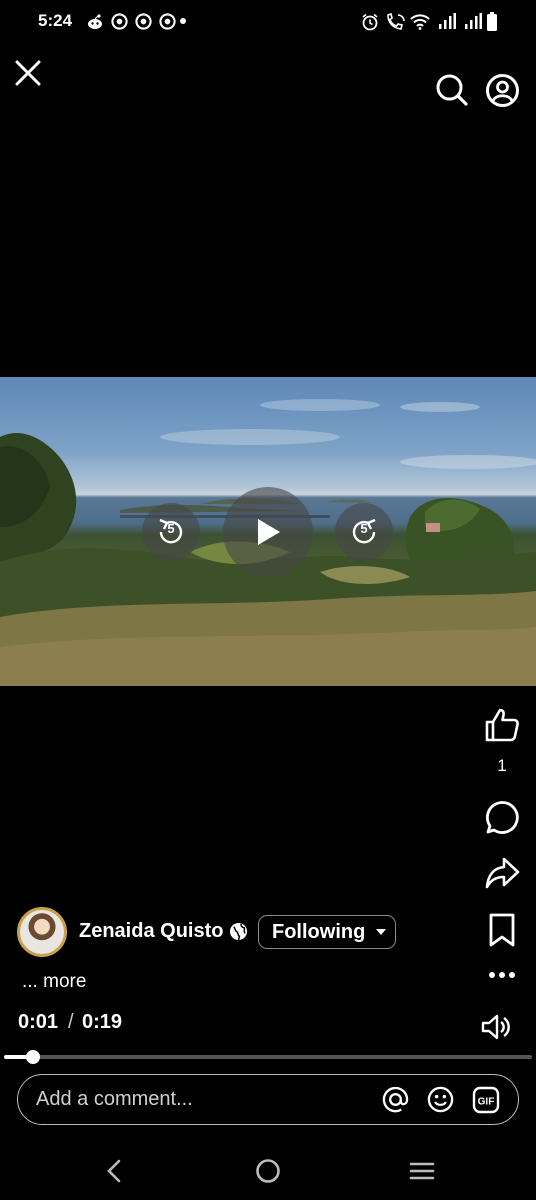 The width and height of the screenshot is (536, 1200). Describe the element at coordinates (95, 21) in the screenshot. I see `reddit-icon` at that location.